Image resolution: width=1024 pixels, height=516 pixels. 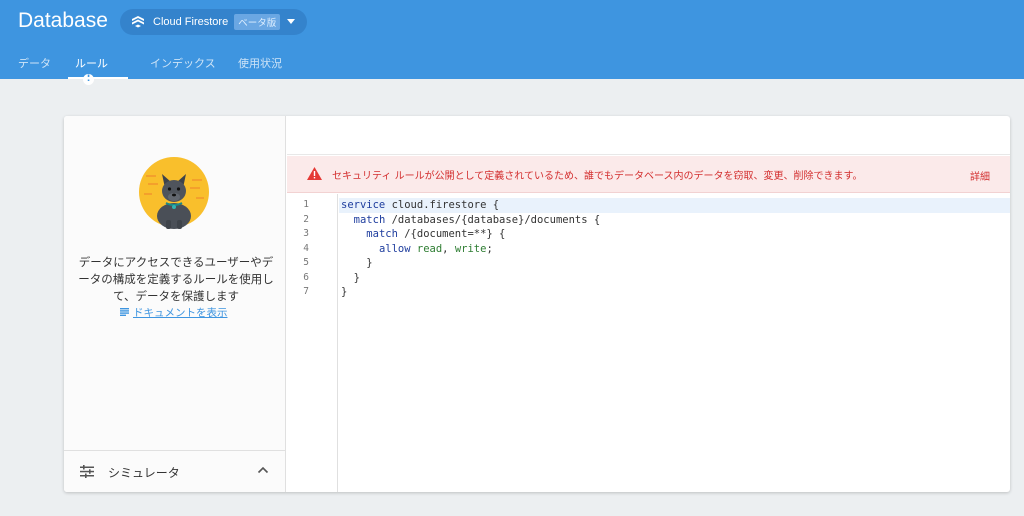 I want to click on warning-icon, so click(x=314, y=173).